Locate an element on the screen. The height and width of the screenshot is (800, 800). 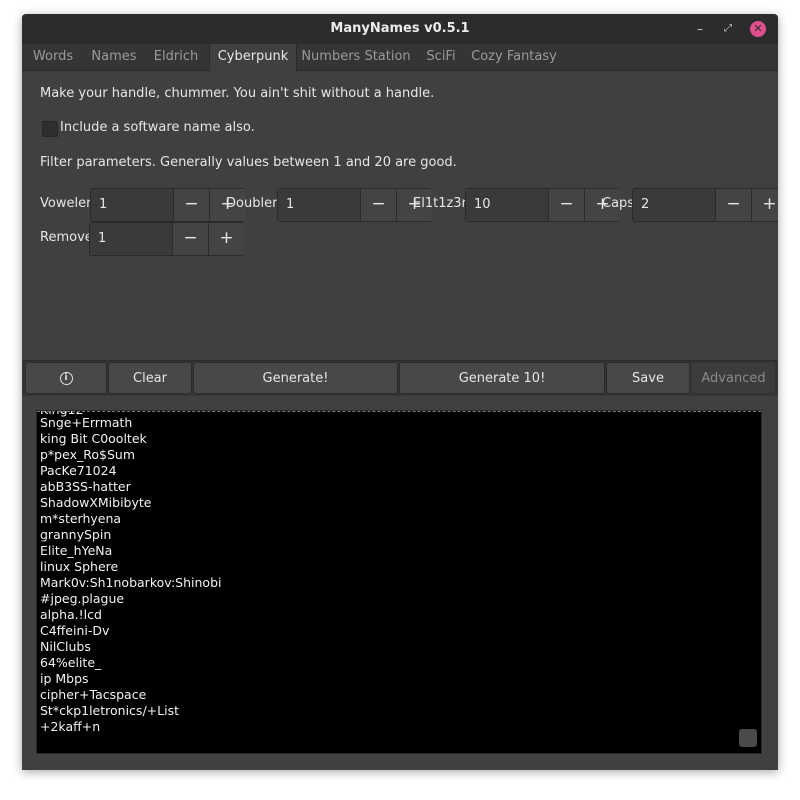
output-line: alpha.!lcd is located at coordinates (71, 614).